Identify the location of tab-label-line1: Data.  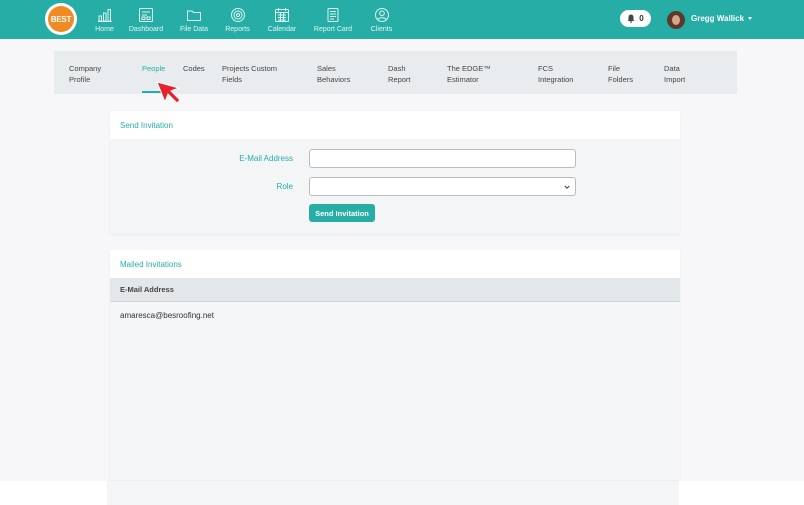
(672, 68).